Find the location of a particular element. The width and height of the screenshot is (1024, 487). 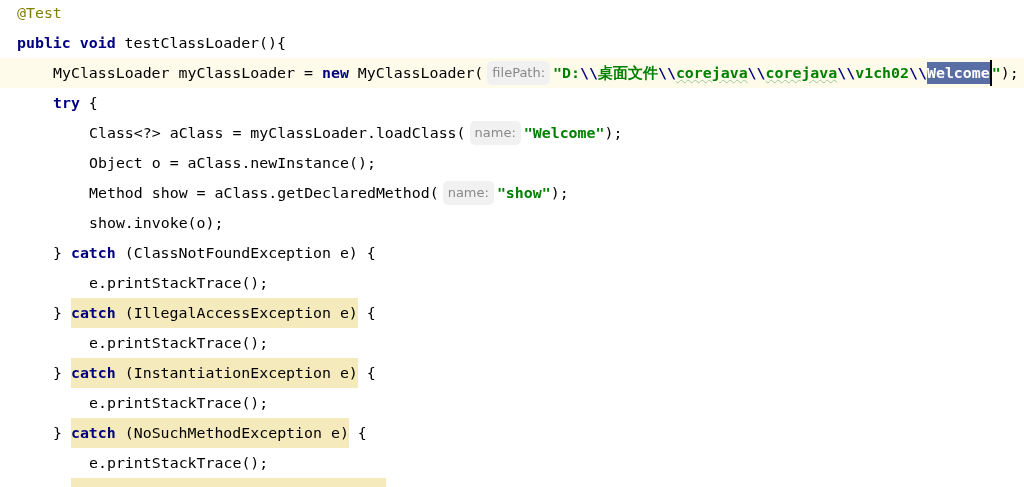

code-text: MyClassLoader myClassLoader = new MyClassLoader( is located at coordinates (268, 73).